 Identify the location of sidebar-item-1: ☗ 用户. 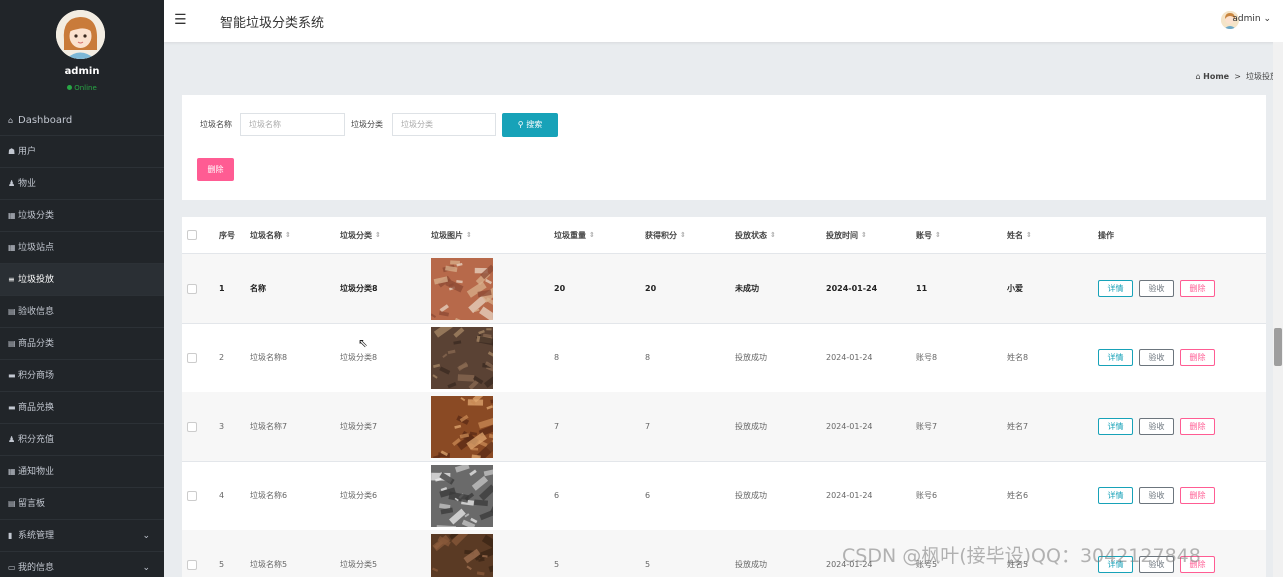
(82, 152).